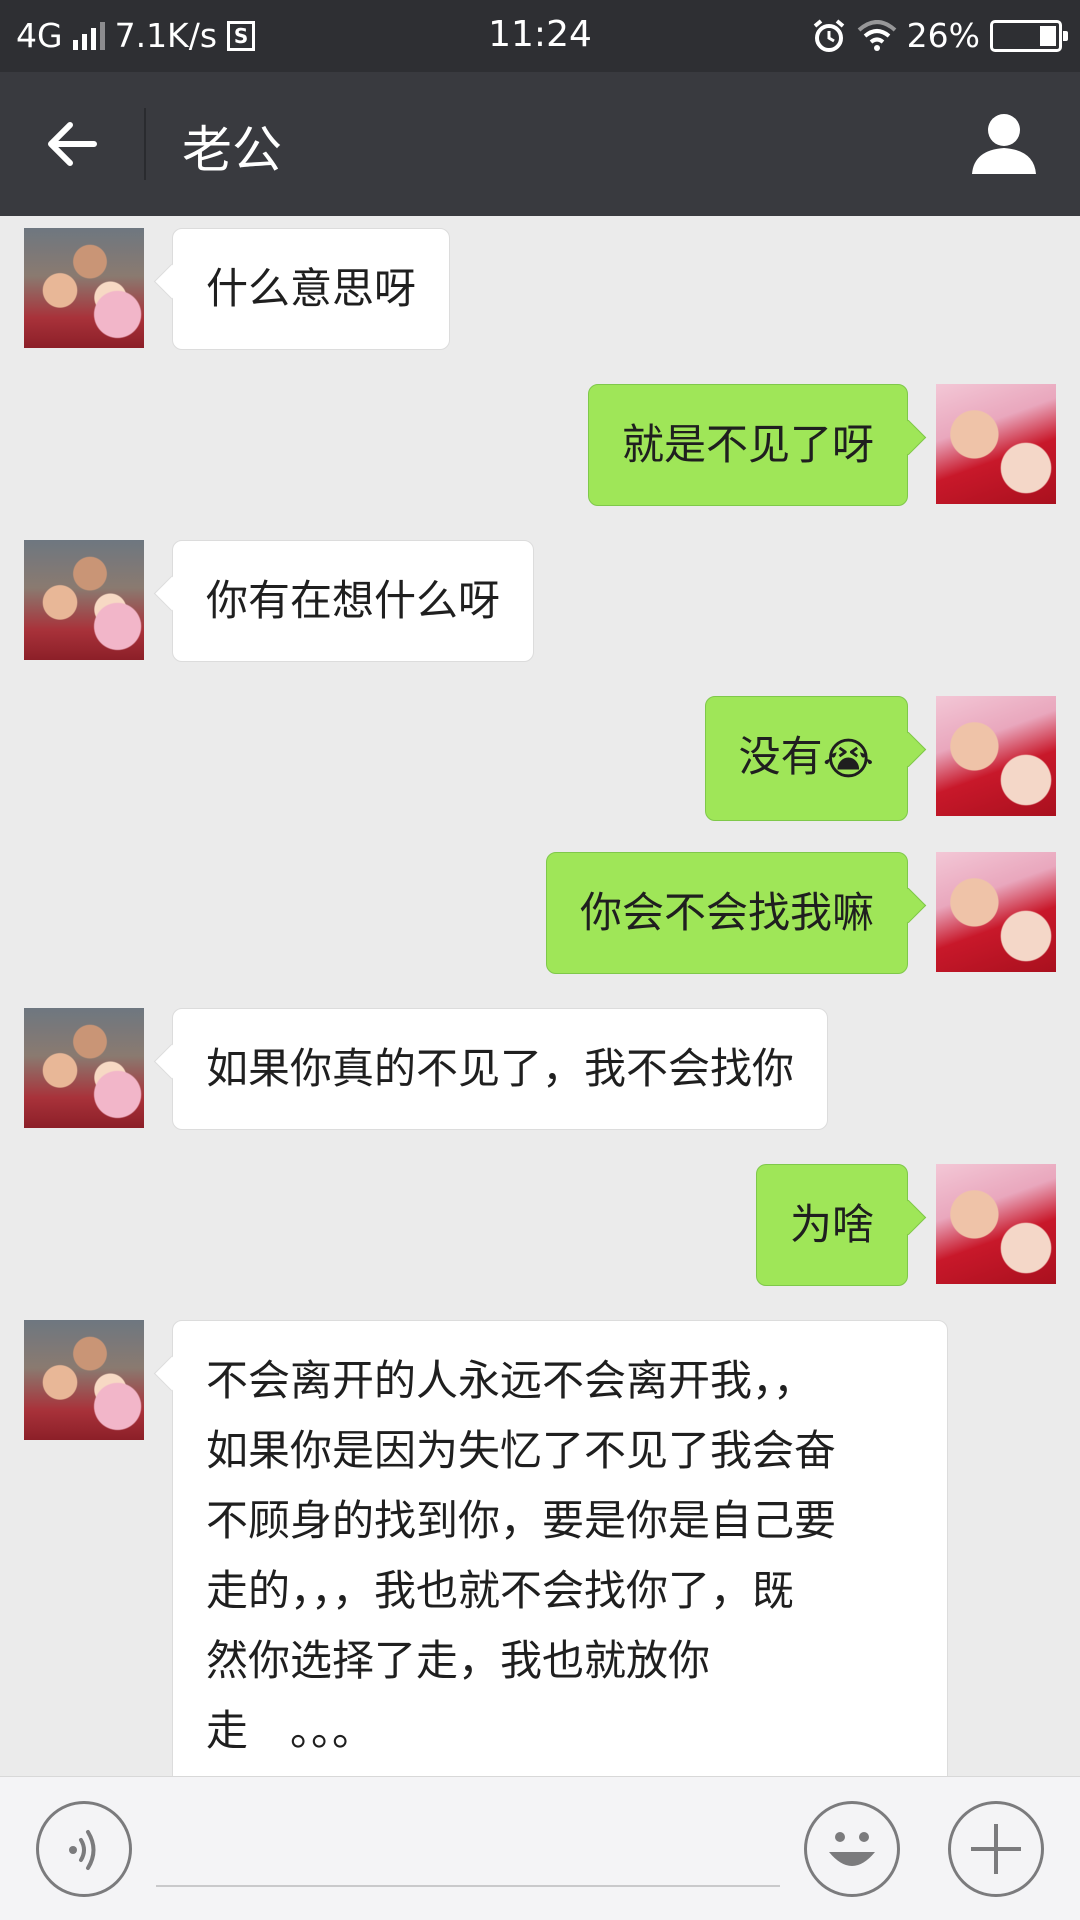 The height and width of the screenshot is (1920, 1080). I want to click on message-bubble: 如果你真的不见了，我不会找你, so click(500, 1069).